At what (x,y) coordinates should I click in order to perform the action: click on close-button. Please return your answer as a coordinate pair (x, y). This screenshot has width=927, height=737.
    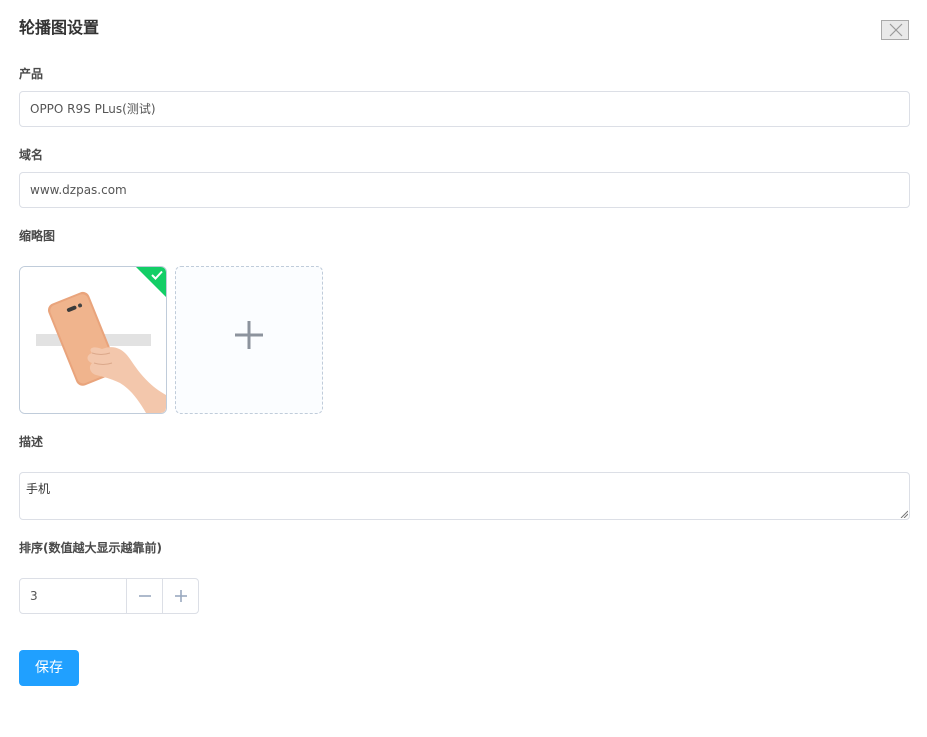
    Looking at the image, I should click on (895, 30).